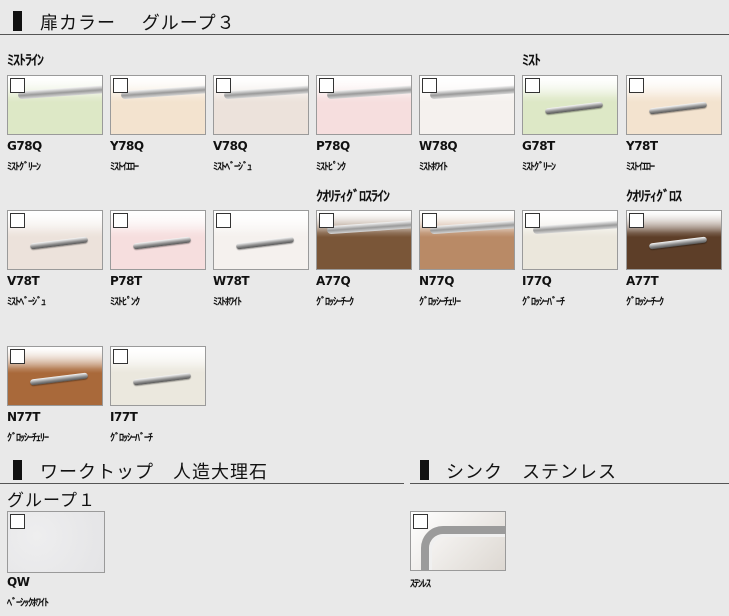 The width and height of the screenshot is (729, 616). Describe the element at coordinates (364, 21) in the screenshot. I see `door-section-header: 扉カラー グループ３` at that location.